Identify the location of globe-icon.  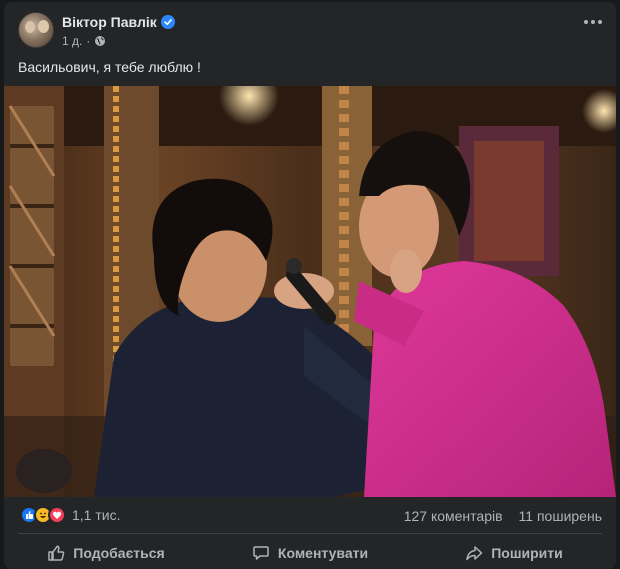
(100, 41).